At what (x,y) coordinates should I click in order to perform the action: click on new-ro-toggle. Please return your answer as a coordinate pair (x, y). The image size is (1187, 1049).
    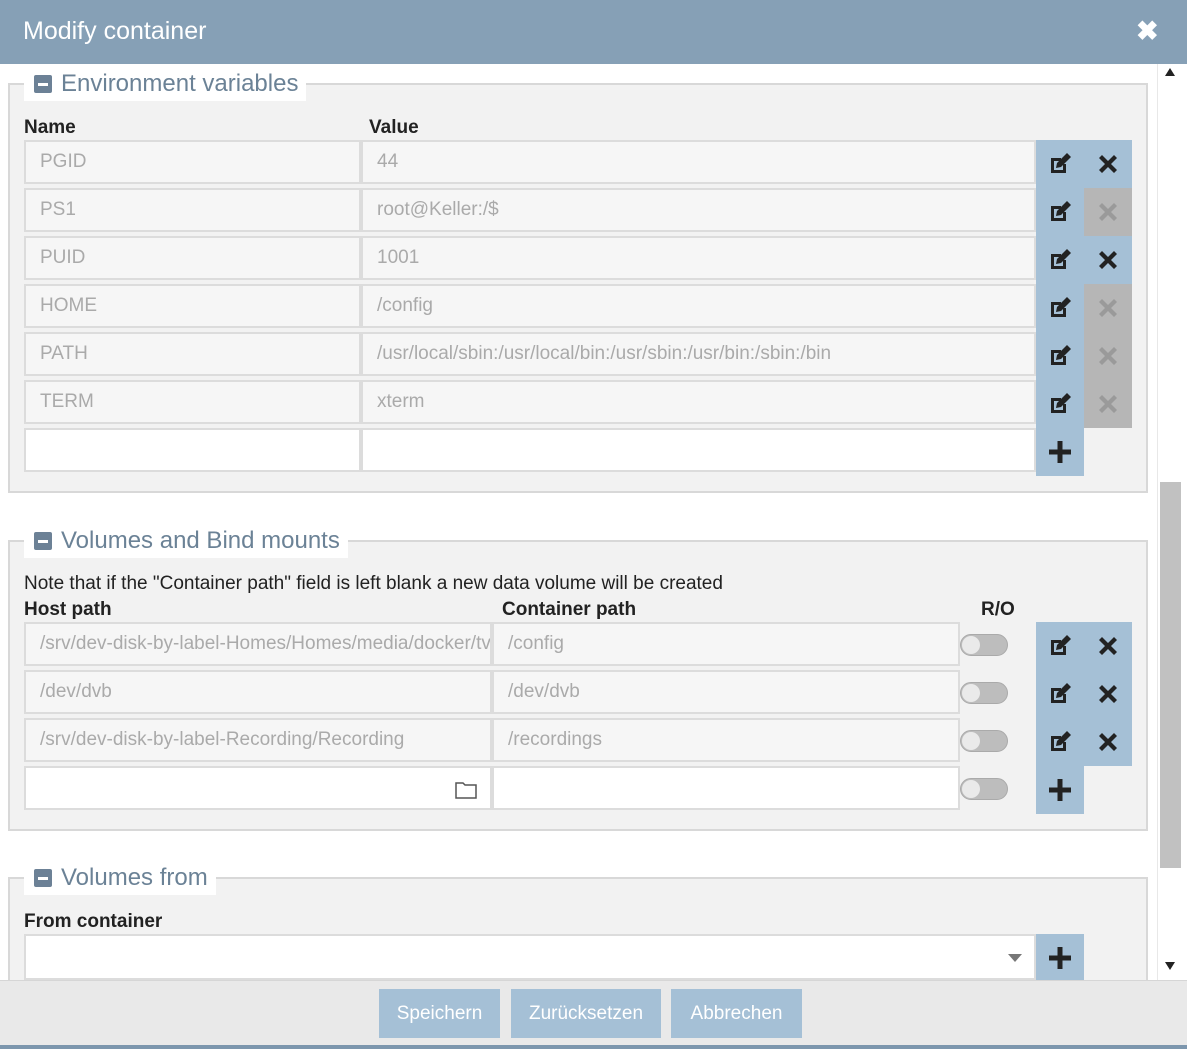
    Looking at the image, I should click on (984, 789).